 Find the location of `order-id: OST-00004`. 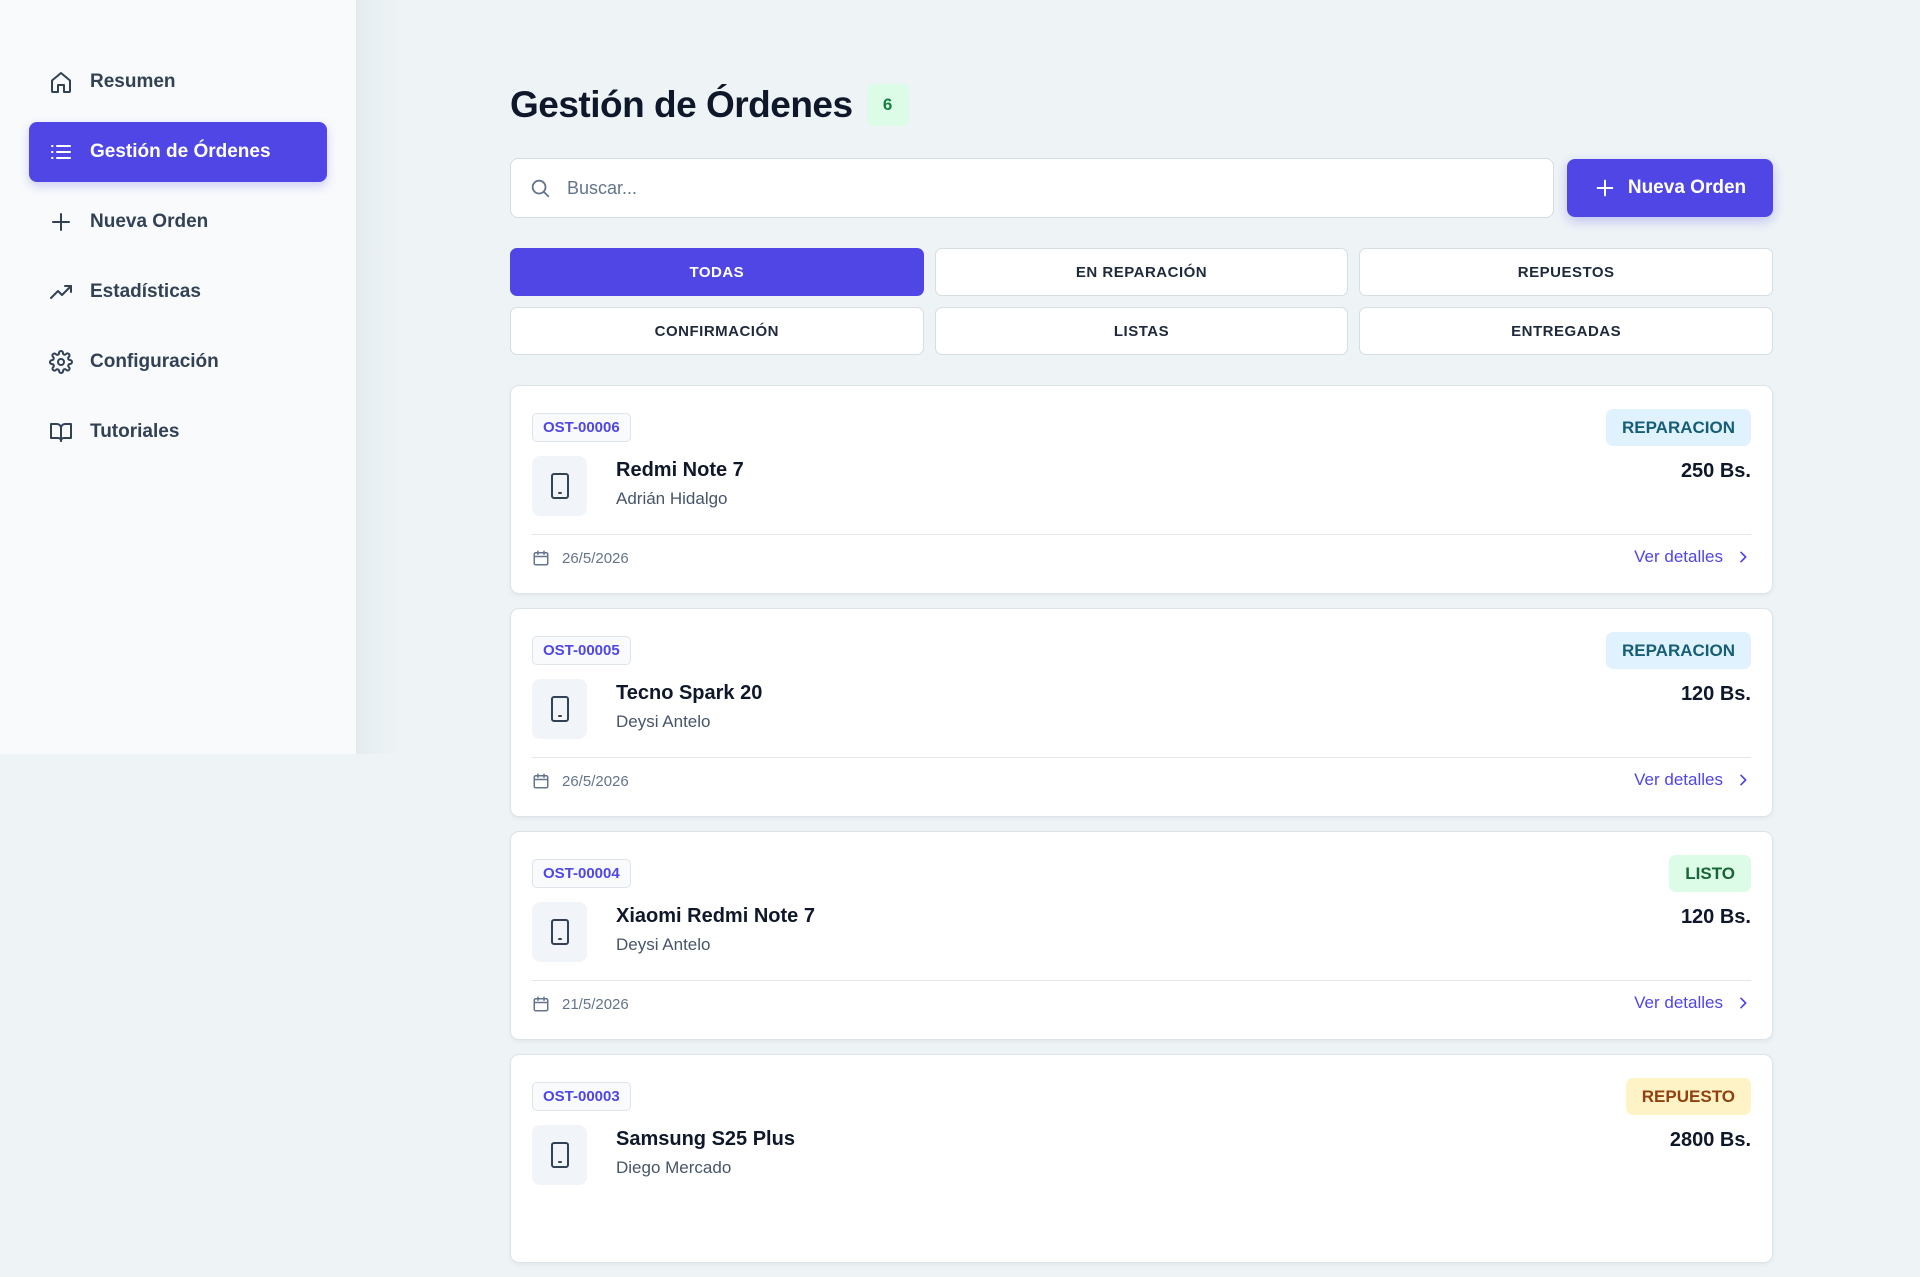

order-id: OST-00004 is located at coordinates (581, 873).